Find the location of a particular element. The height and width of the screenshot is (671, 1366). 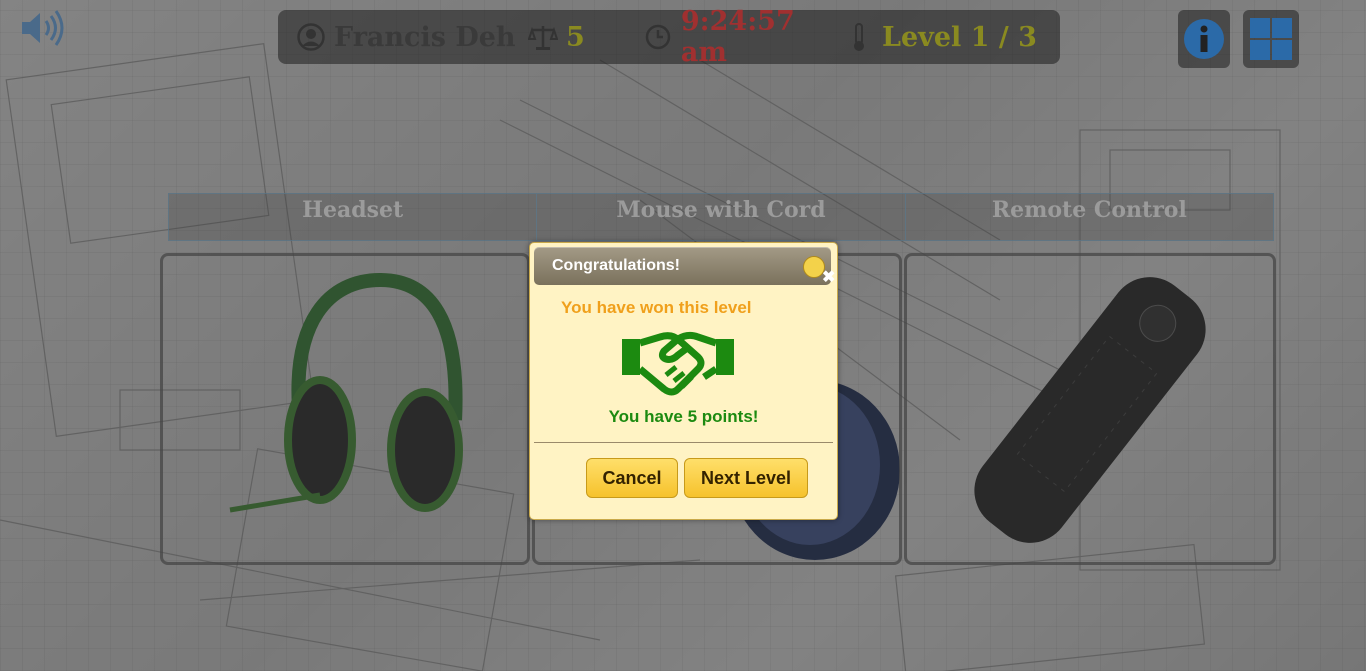

player-name: Francis Deh is located at coordinates (425, 37).